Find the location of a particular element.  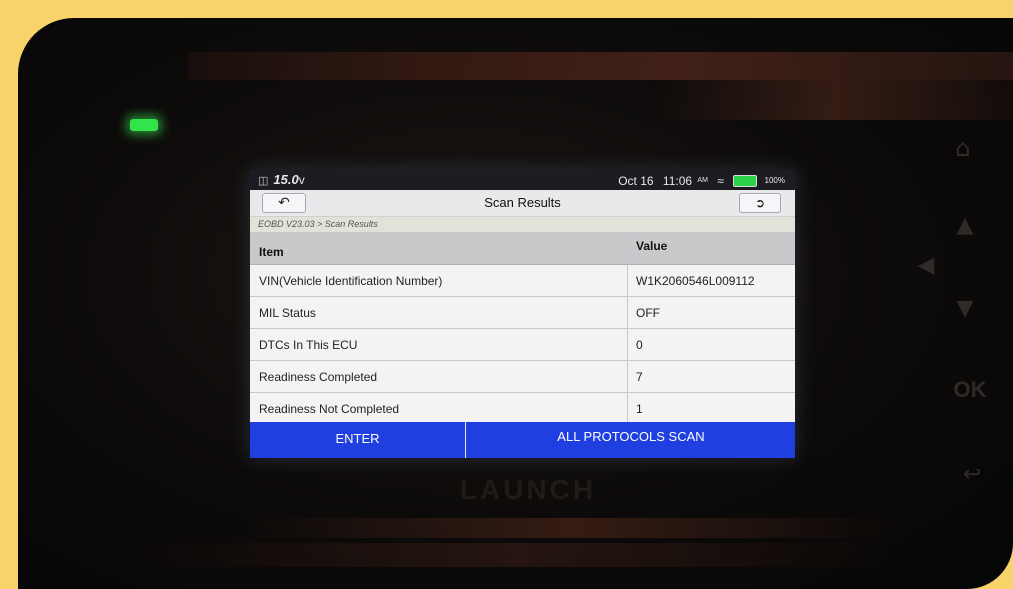

table-row: DTCs In This ECU 0 is located at coordinates (522, 345).